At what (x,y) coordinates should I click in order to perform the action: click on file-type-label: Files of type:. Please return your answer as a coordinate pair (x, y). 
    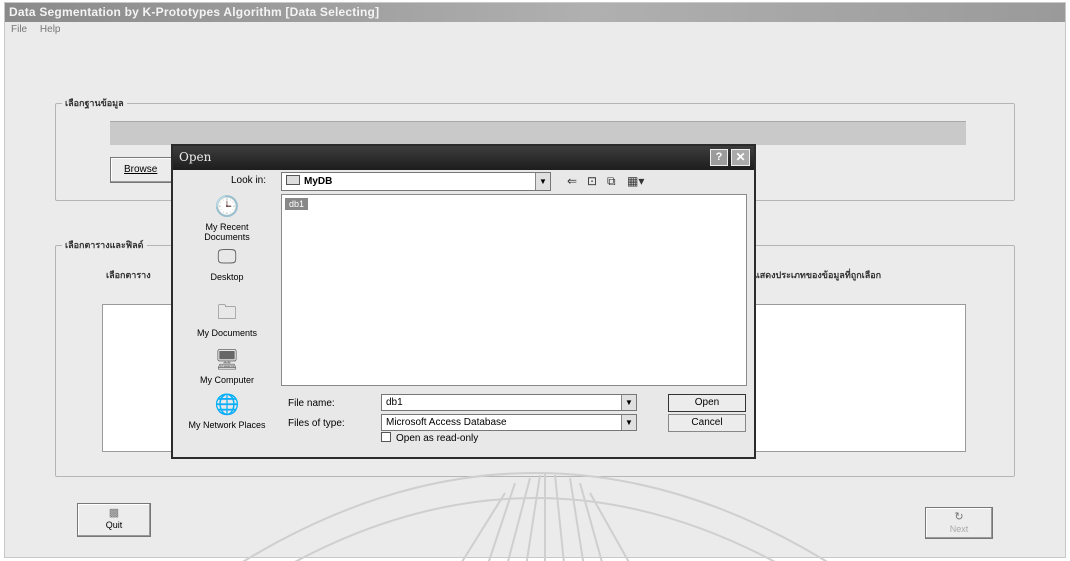
    Looking at the image, I should click on (316, 423).